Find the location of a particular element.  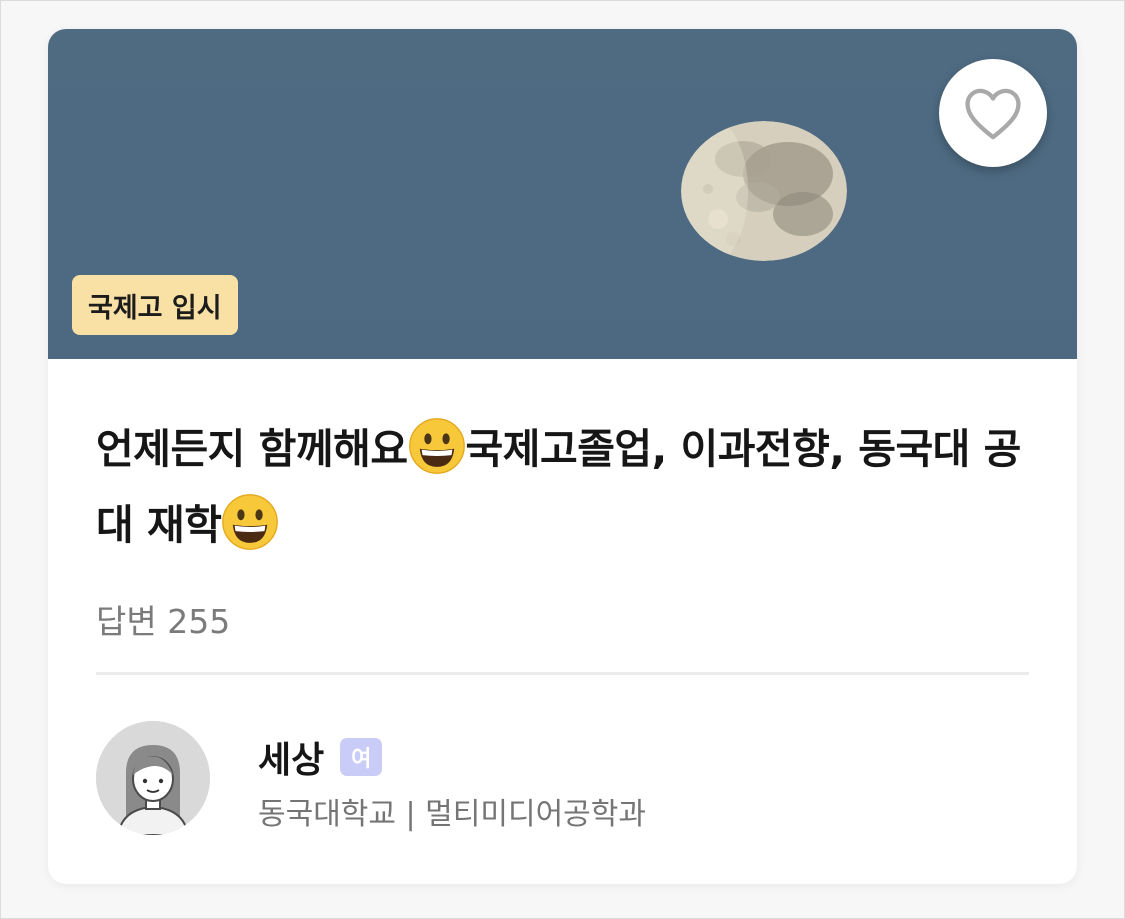

moon-image is located at coordinates (764, 191).